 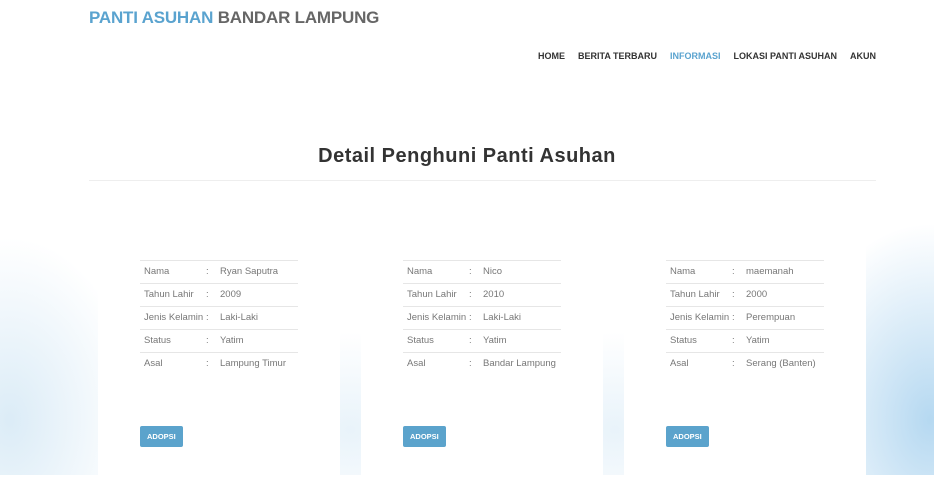 I want to click on row-tahun-lahir: Tahun Lahir : 2000, so click(x=745, y=294).